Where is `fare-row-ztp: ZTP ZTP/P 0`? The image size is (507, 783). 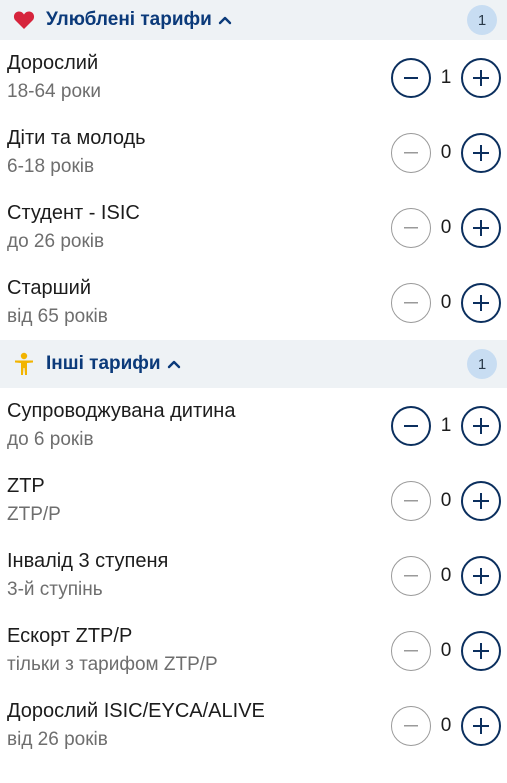
fare-row-ztp: ZTP ZTP/P 0 is located at coordinates (253, 500).